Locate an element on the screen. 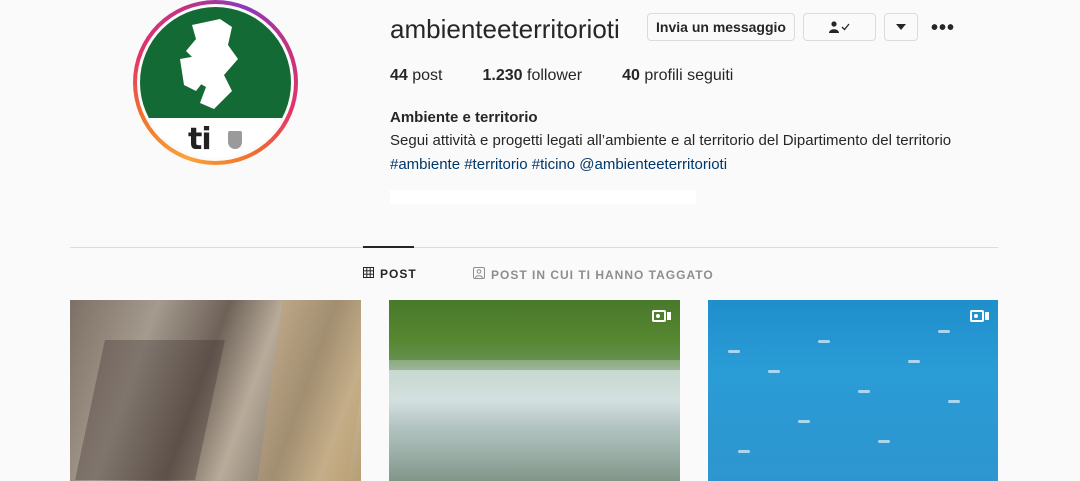  send-message-button: Invia un messaggio is located at coordinates (721, 27).